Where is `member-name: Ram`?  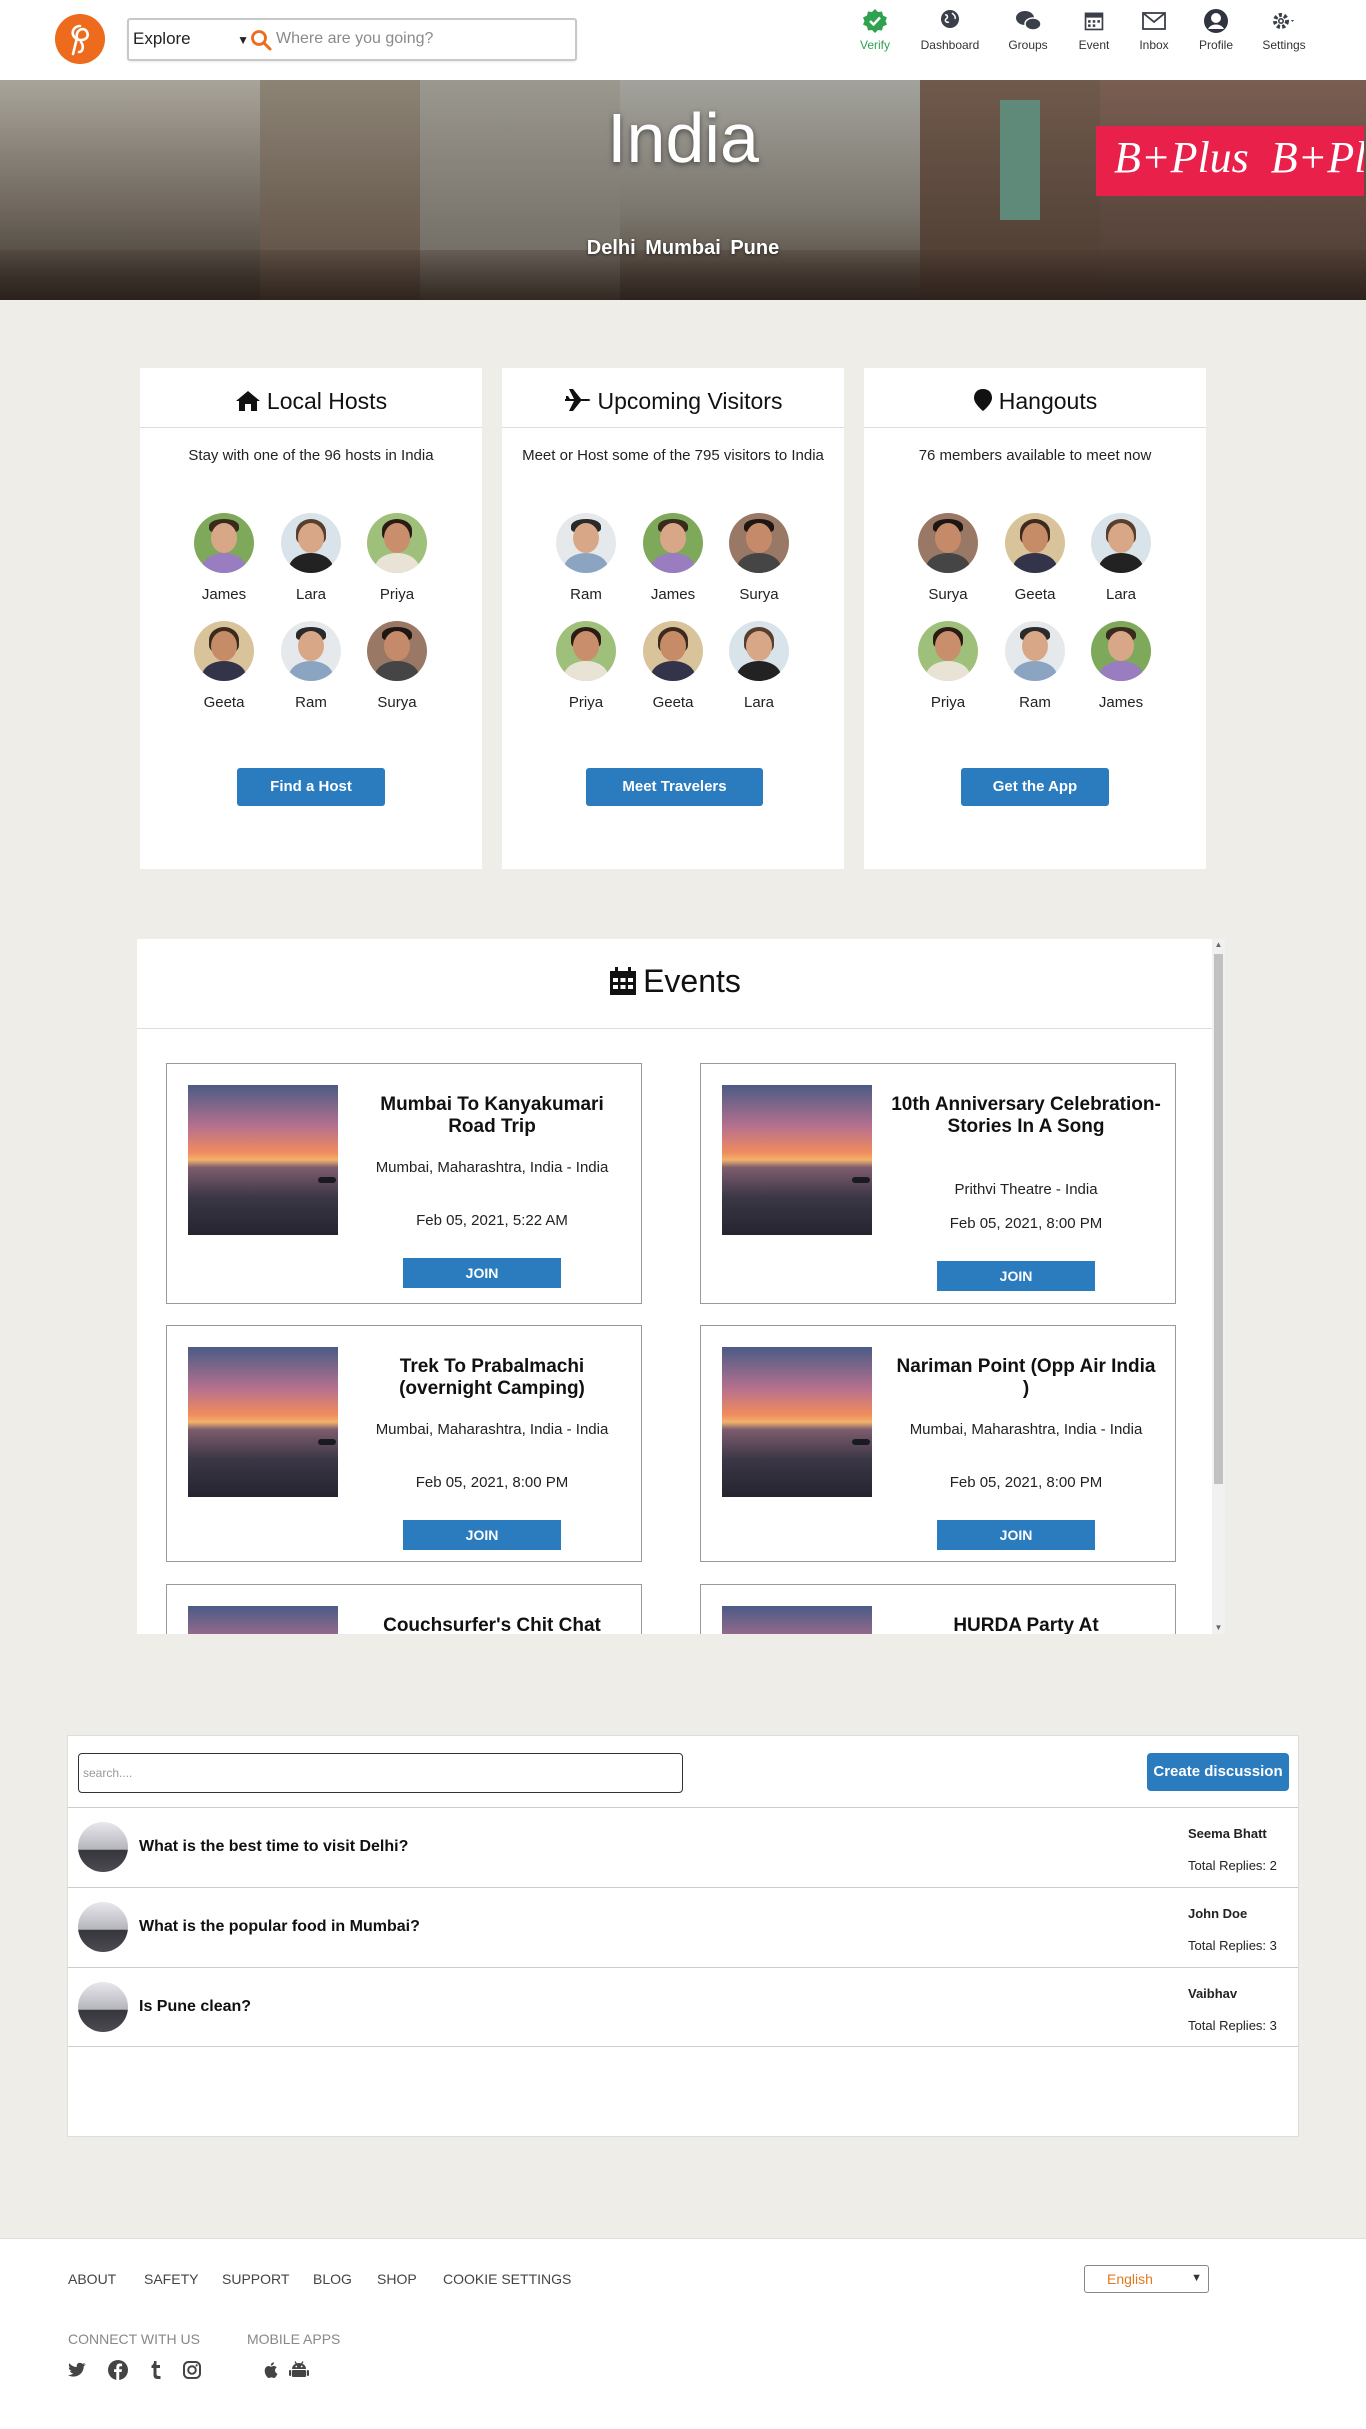
member-name: Ram is located at coordinates (311, 702).